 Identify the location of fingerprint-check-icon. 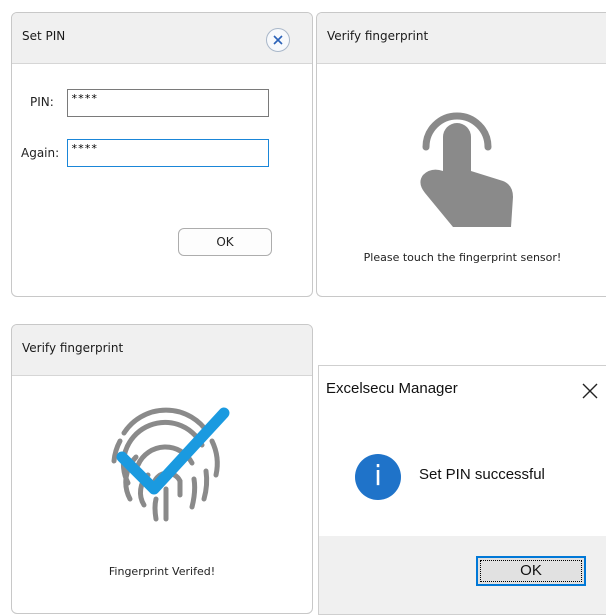
(170, 464).